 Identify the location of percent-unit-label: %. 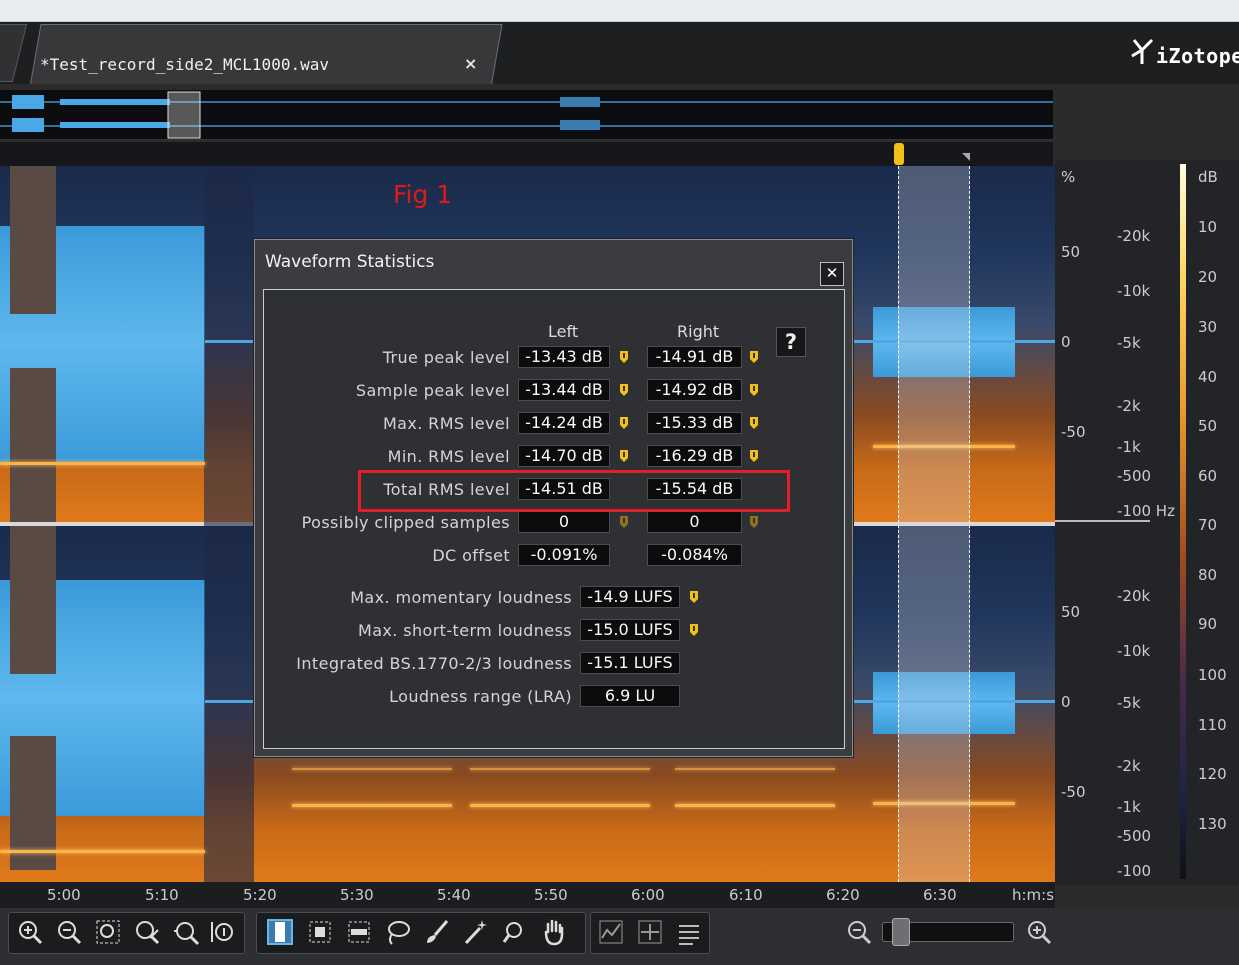
(1068, 177).